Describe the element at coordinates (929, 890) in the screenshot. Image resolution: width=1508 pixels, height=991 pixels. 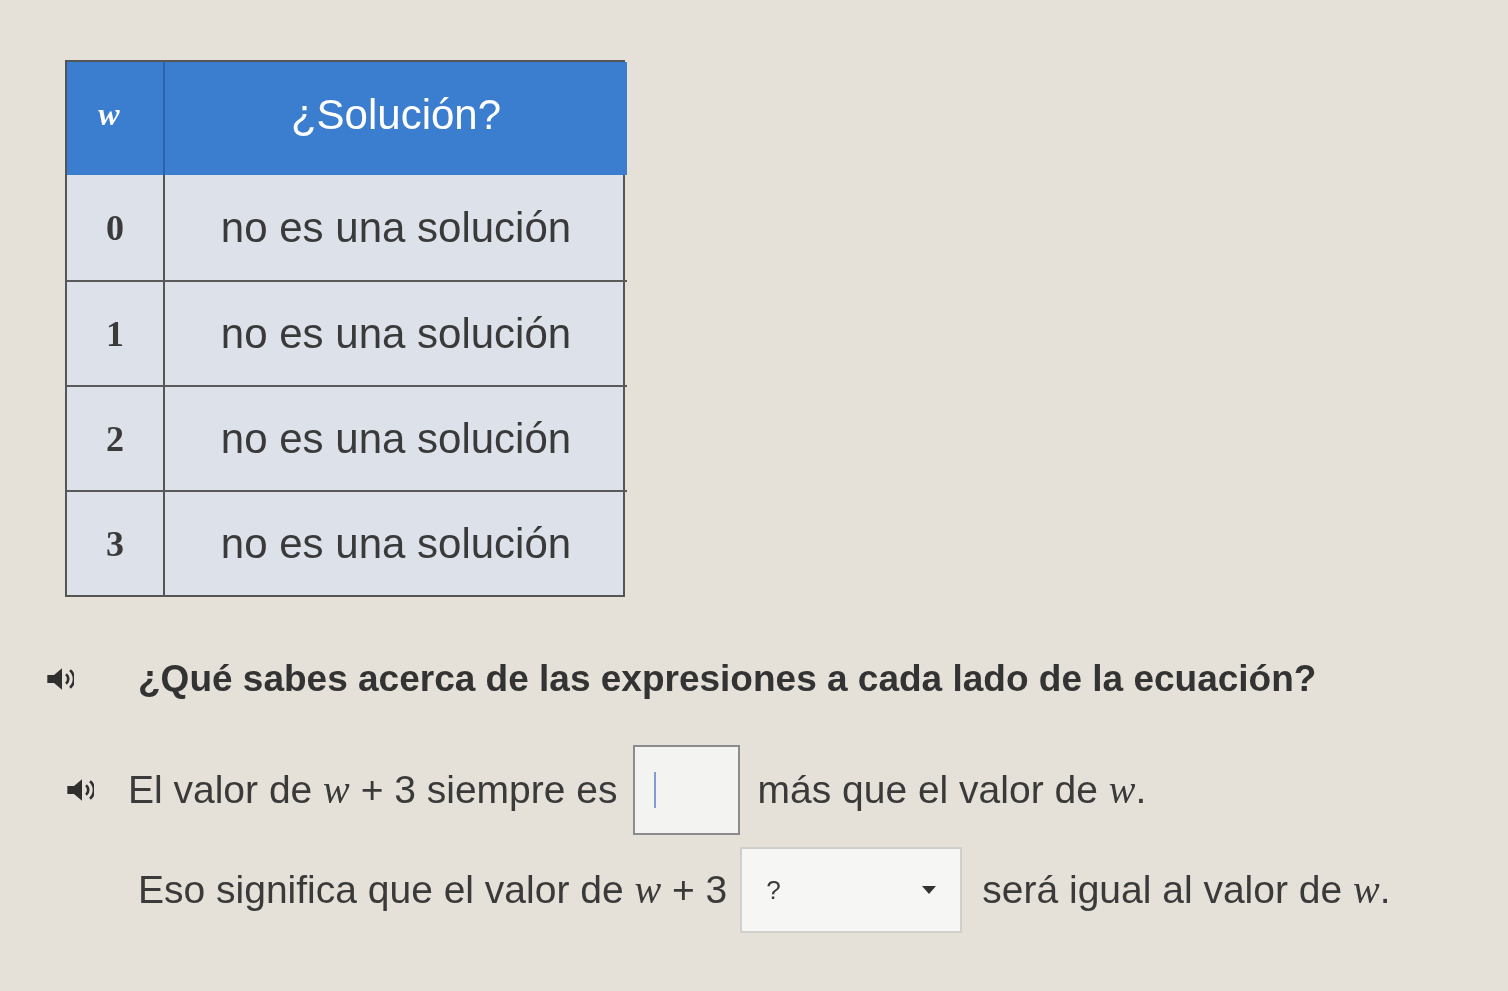
I see `caret-icon` at that location.